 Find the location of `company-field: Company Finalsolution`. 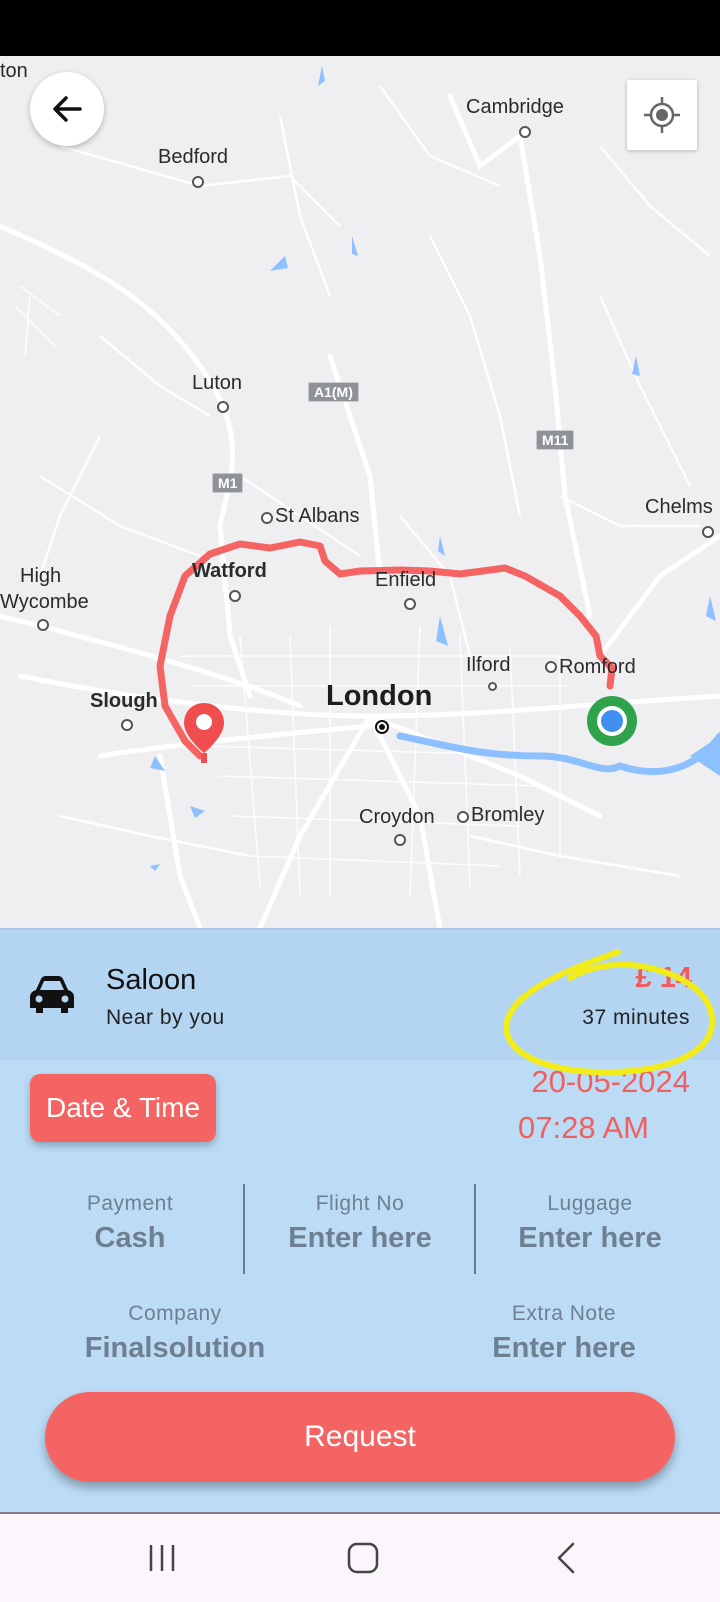

company-field: Company Finalsolution is located at coordinates (175, 1333).